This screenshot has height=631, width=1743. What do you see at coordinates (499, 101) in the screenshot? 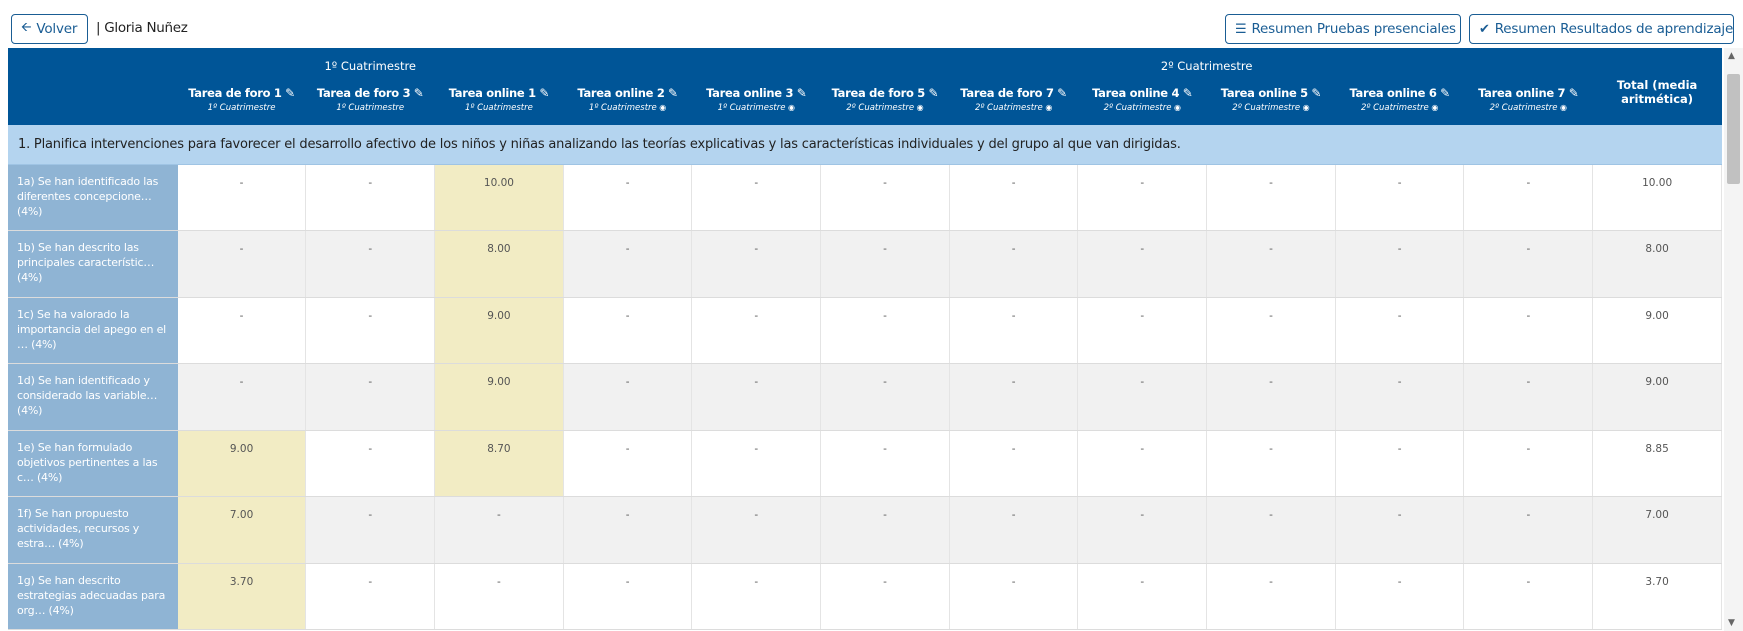
I see `column-header: Tarea online 1 ✎ 1º Cuatrimestre` at bounding box center [499, 101].